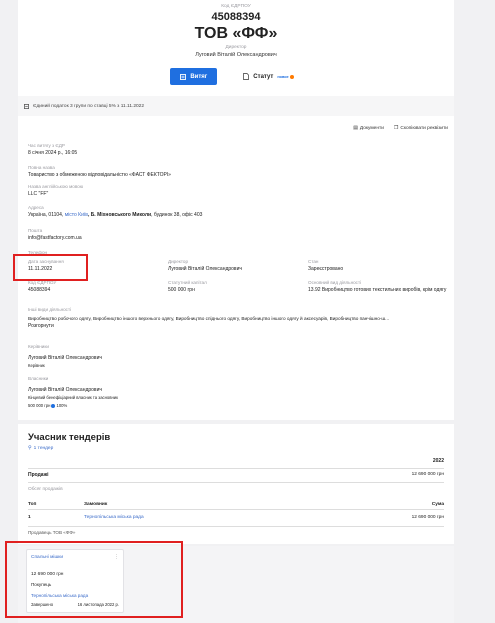  I want to click on director-link: Луговий Віталій Олександрович, so click(205, 269).